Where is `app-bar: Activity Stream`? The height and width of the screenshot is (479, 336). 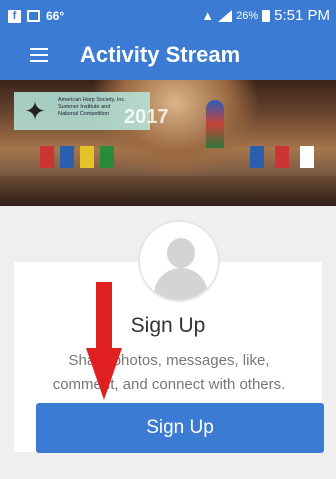 app-bar: Activity Stream is located at coordinates (168, 56).